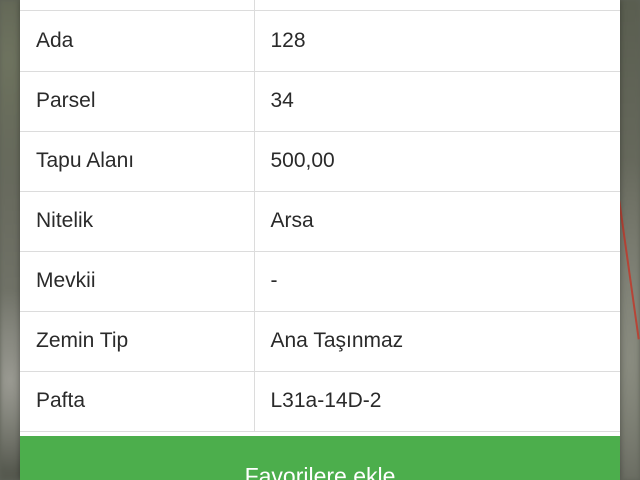 This screenshot has width=640, height=480. What do you see at coordinates (437, 281) in the screenshot?
I see `field-value-mevkii: -` at bounding box center [437, 281].